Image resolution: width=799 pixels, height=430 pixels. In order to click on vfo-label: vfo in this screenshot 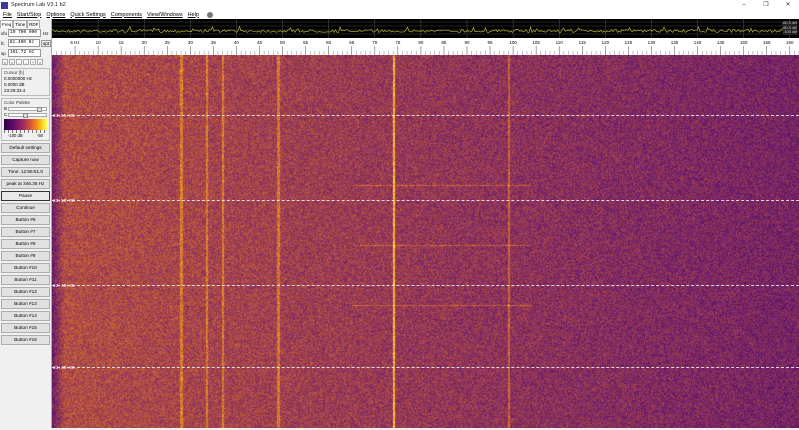, I will do `click(4, 33)`.